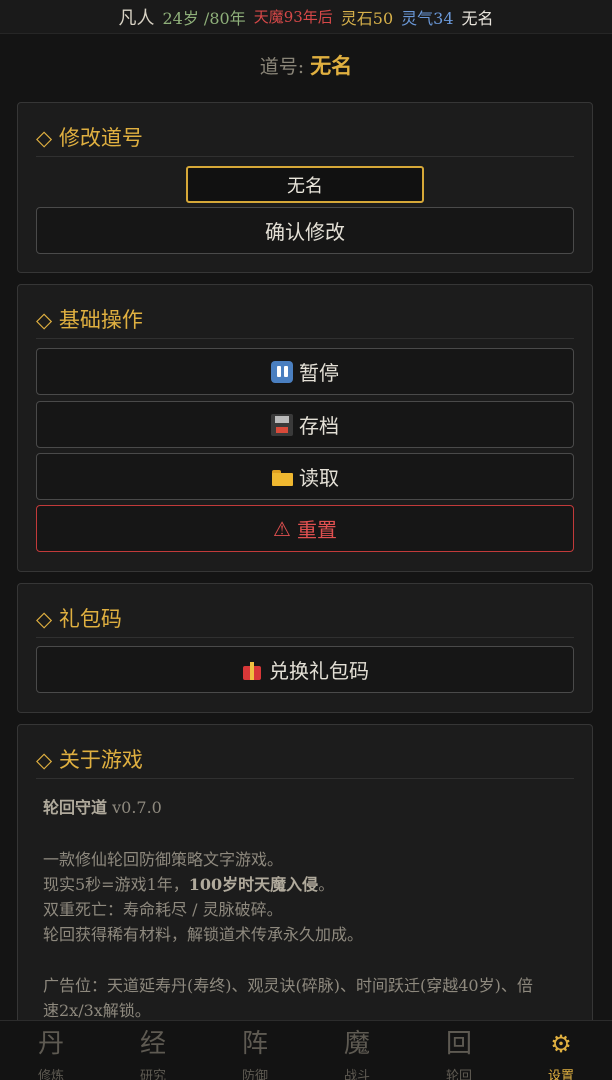 Image resolution: width=612 pixels, height=1080 pixels. What do you see at coordinates (163, 909) in the screenshot?
I see `about-desc-line: 双重死亡：寿命耗尽 / 灵脉破碎。` at bounding box center [163, 909].